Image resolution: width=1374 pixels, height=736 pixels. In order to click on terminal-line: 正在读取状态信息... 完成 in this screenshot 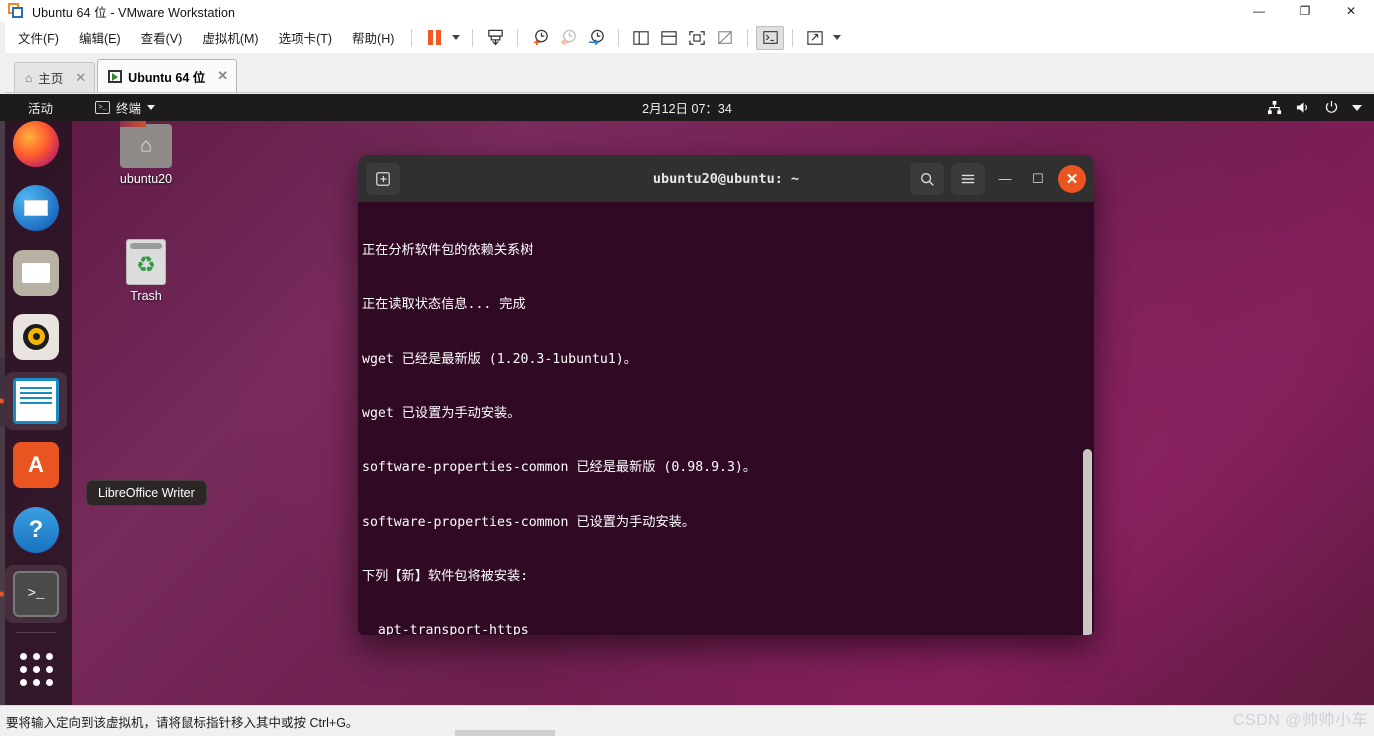, I will do `click(444, 305)`.